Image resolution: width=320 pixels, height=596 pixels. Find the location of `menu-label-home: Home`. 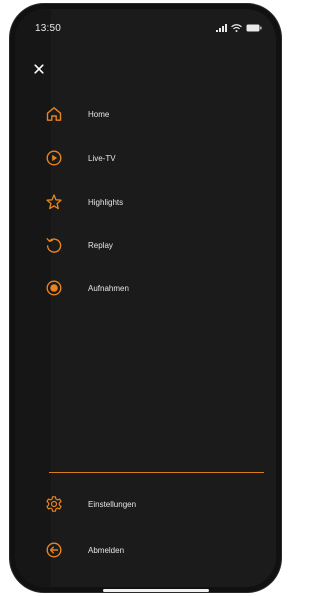

menu-label-home: Home is located at coordinates (99, 114).